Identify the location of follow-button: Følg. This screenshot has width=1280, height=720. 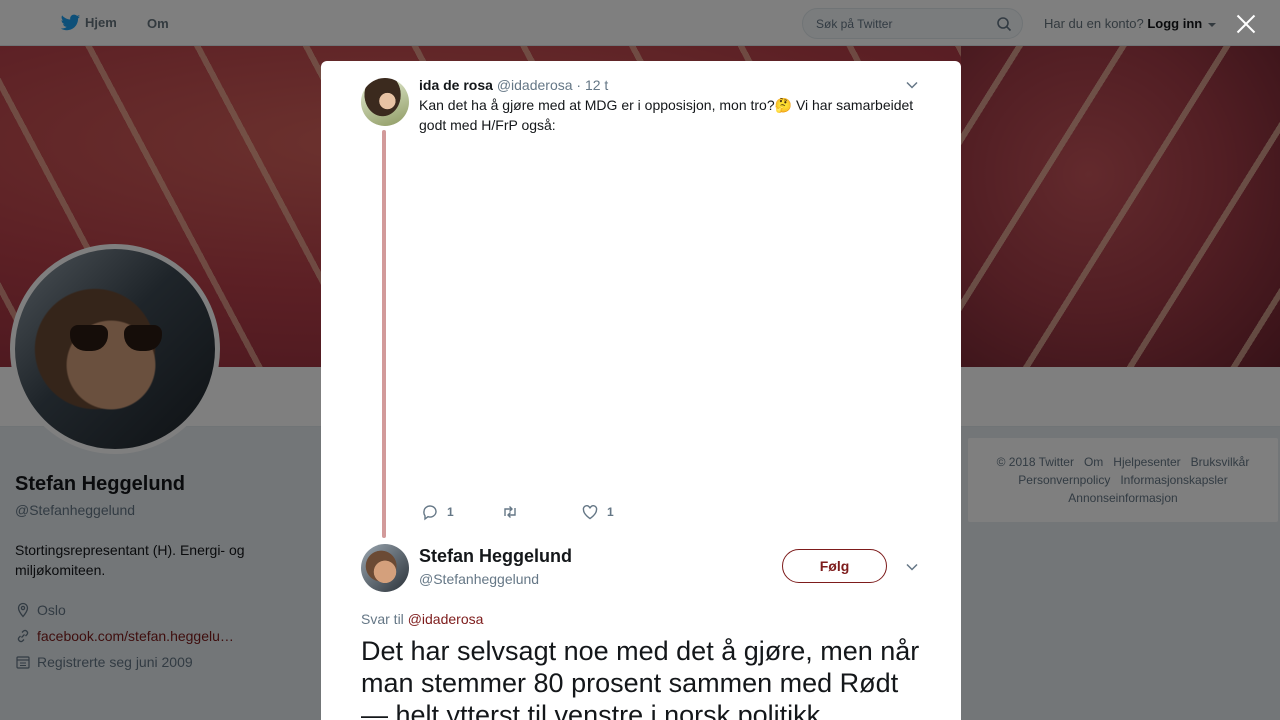
(834, 566).